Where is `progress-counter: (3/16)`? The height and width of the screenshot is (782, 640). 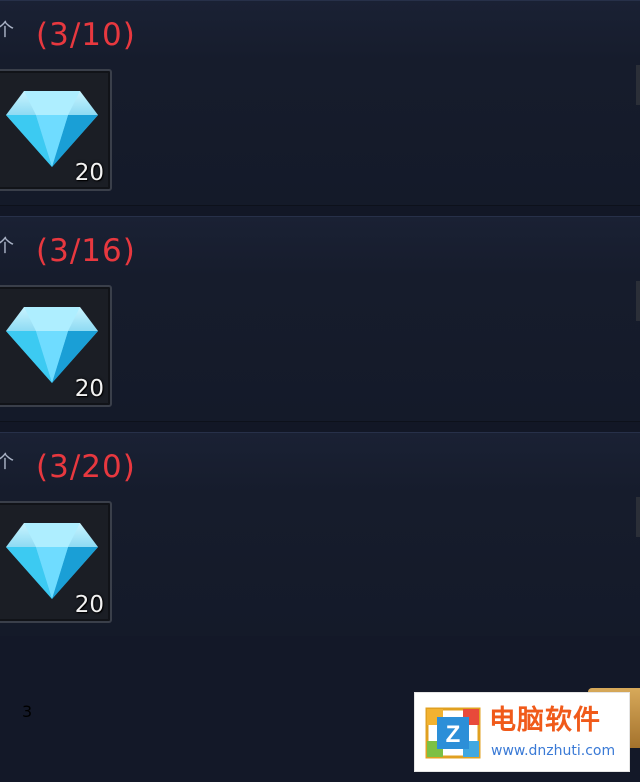 progress-counter: (3/16) is located at coordinates (86, 251).